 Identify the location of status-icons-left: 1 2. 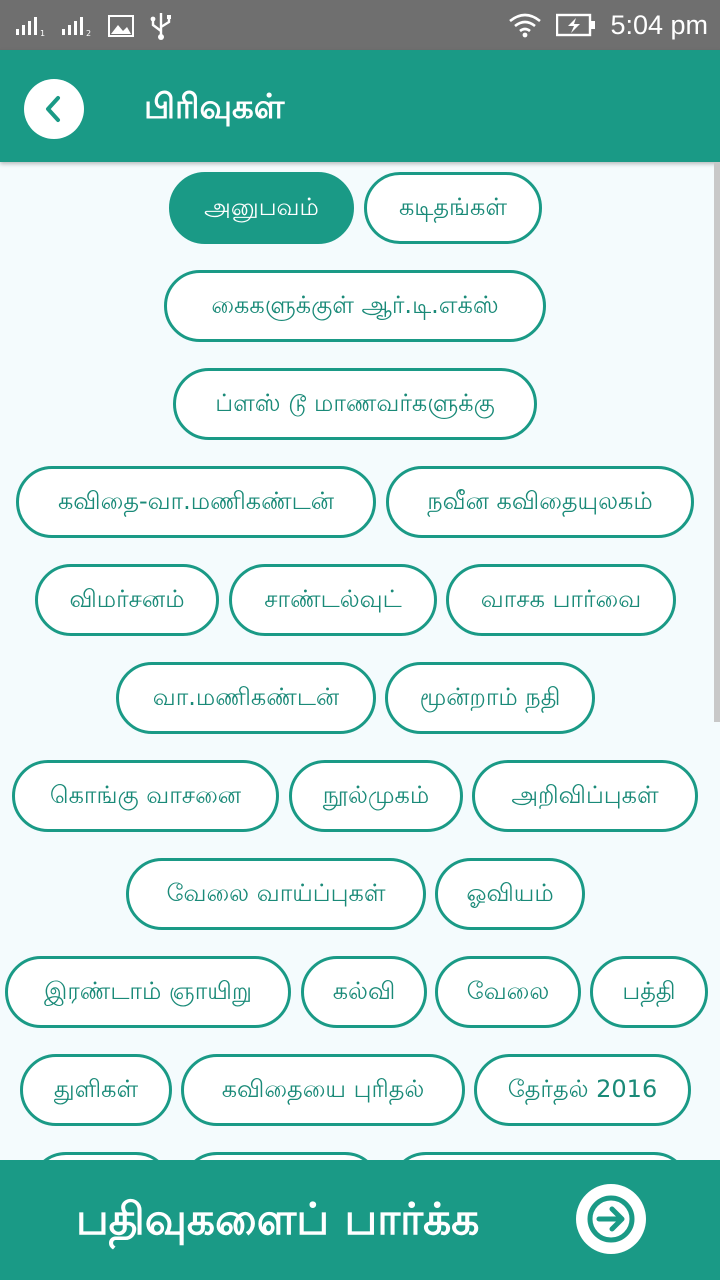
(95, 26).